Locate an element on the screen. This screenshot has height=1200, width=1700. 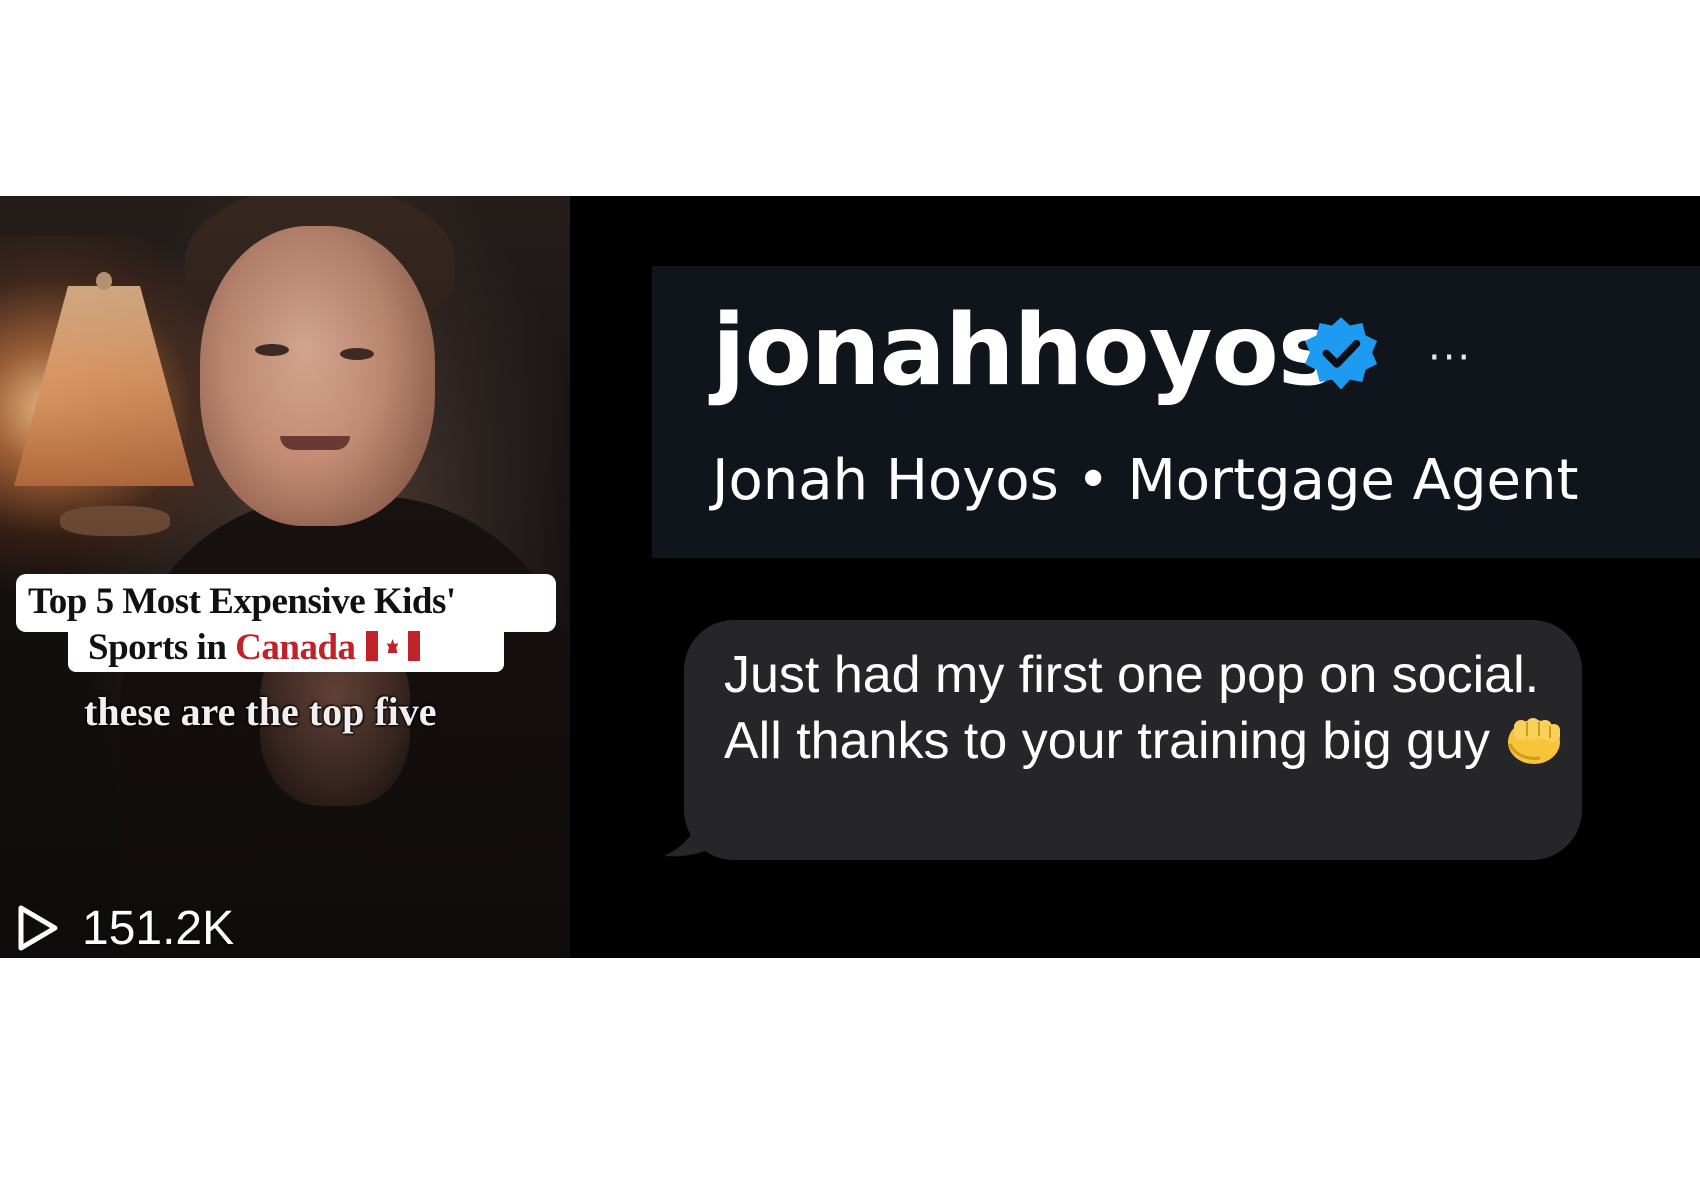
view-count: 151.2K is located at coordinates (125, 928).